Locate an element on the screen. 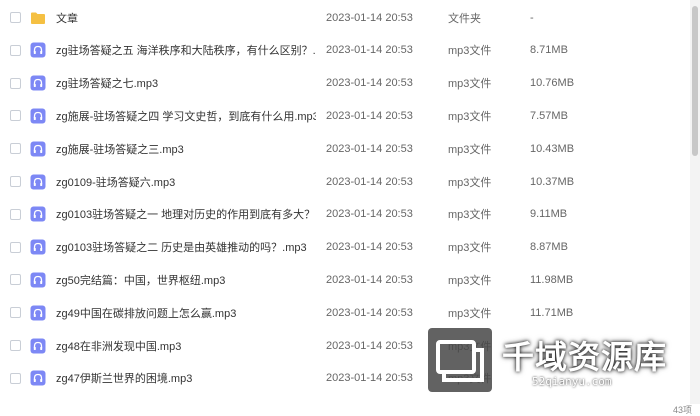 The width and height of the screenshot is (700, 416). file-size: 10.76MB is located at coordinates (552, 83).